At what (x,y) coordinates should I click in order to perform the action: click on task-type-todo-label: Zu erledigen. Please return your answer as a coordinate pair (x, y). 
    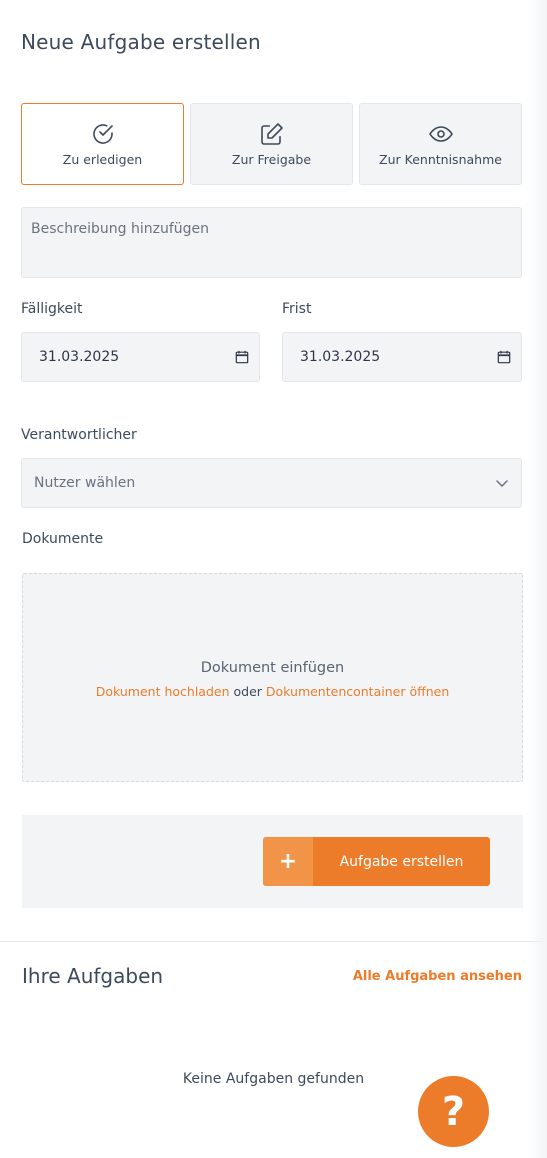
    Looking at the image, I should click on (102, 159).